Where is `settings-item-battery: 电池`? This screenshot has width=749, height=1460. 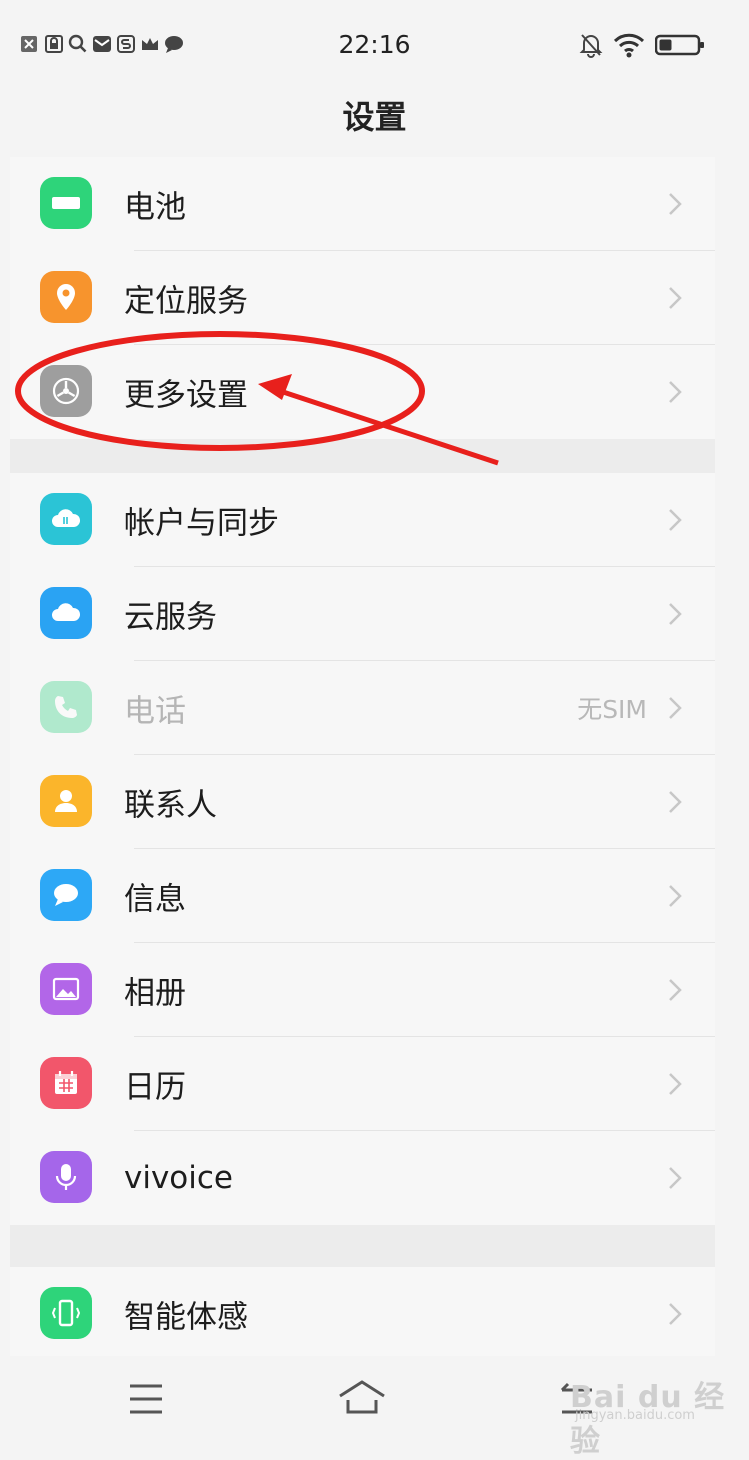 settings-item-battery: 电池 is located at coordinates (362, 204).